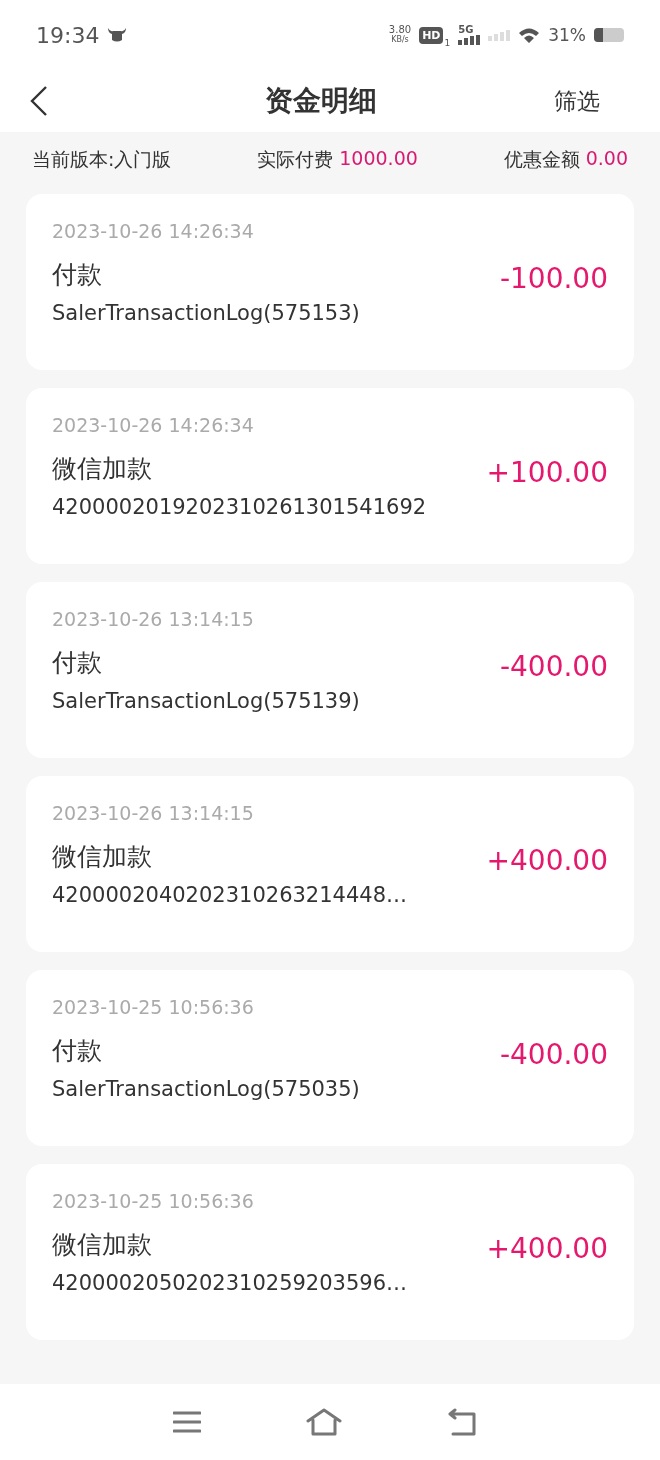 The image size is (660, 1460). What do you see at coordinates (431, 35) in the screenshot?
I see `hd-badge: HD` at bounding box center [431, 35].